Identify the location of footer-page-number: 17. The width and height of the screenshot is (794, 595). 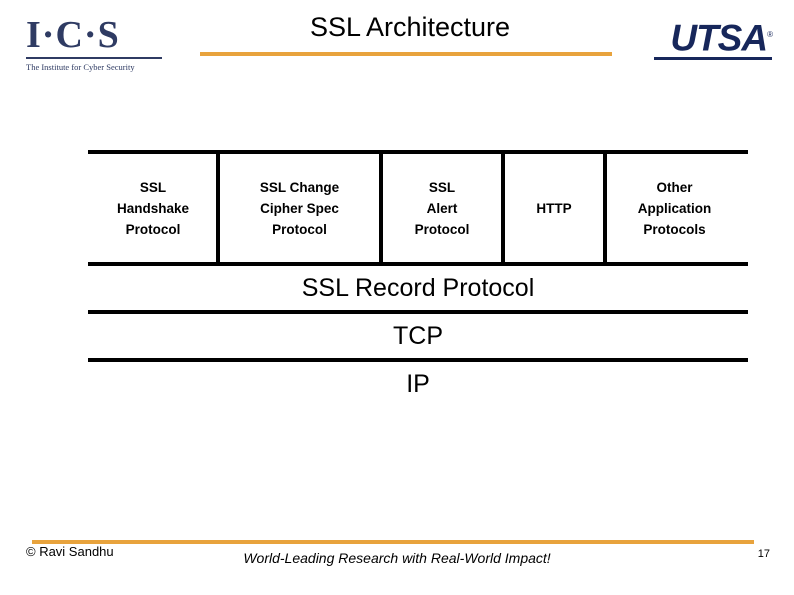
(763, 554).